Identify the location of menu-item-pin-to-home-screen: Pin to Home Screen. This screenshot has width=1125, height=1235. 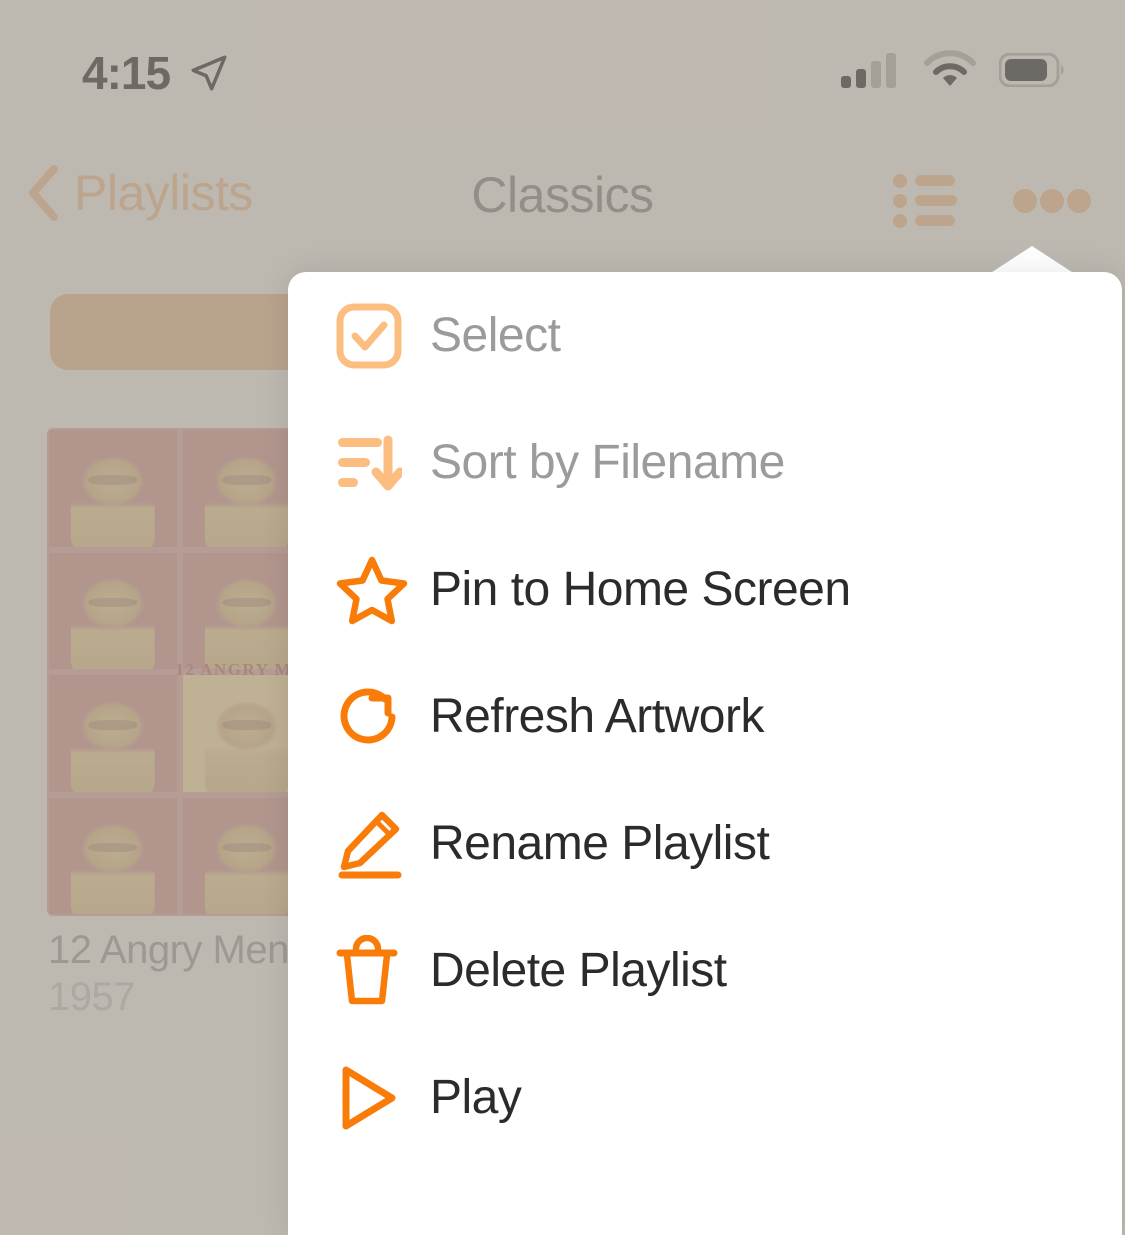
(705, 589).